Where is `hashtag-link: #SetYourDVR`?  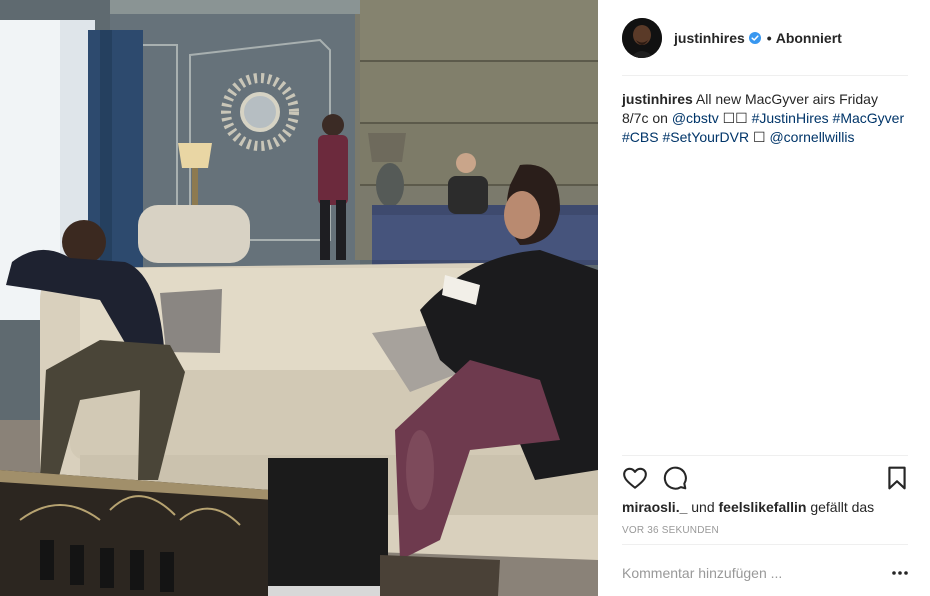
hashtag-link: #SetYourDVR is located at coordinates (705, 137).